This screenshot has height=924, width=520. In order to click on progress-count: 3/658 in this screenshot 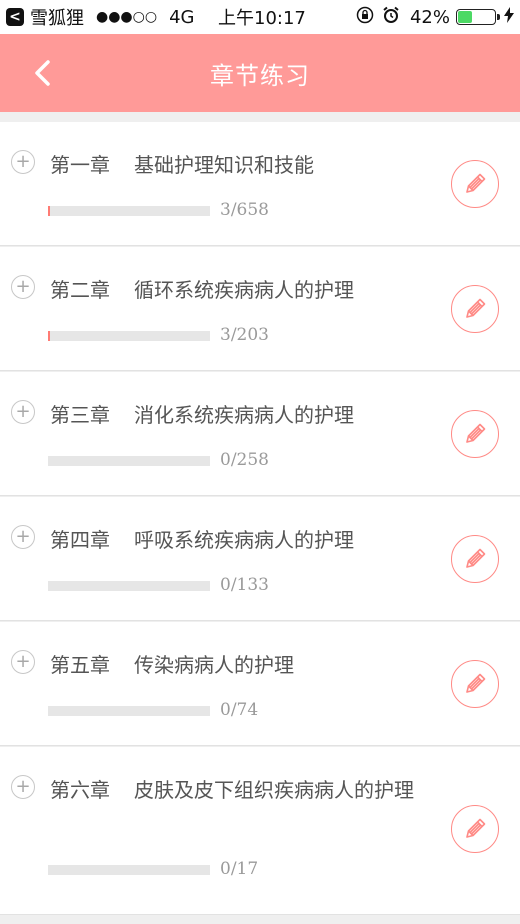, I will do `click(244, 210)`.